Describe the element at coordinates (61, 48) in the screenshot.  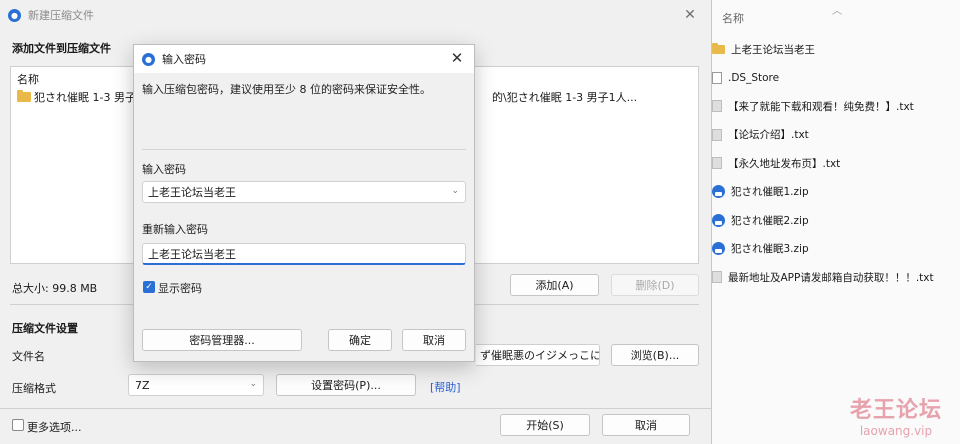
I see `add-files-section-title: 添加文件到压缩文件` at that location.